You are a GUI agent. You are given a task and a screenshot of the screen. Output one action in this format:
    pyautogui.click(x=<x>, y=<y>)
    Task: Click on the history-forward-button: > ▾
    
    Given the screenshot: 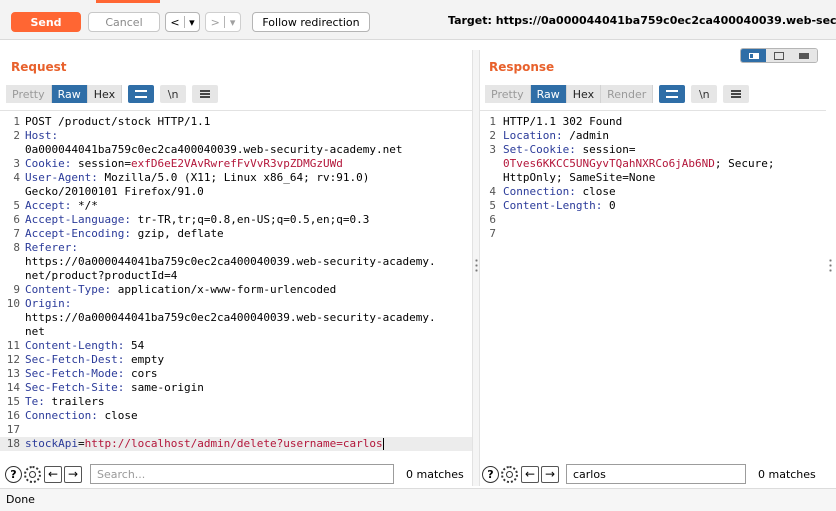 What is the action you would take?
    pyautogui.click(x=223, y=22)
    